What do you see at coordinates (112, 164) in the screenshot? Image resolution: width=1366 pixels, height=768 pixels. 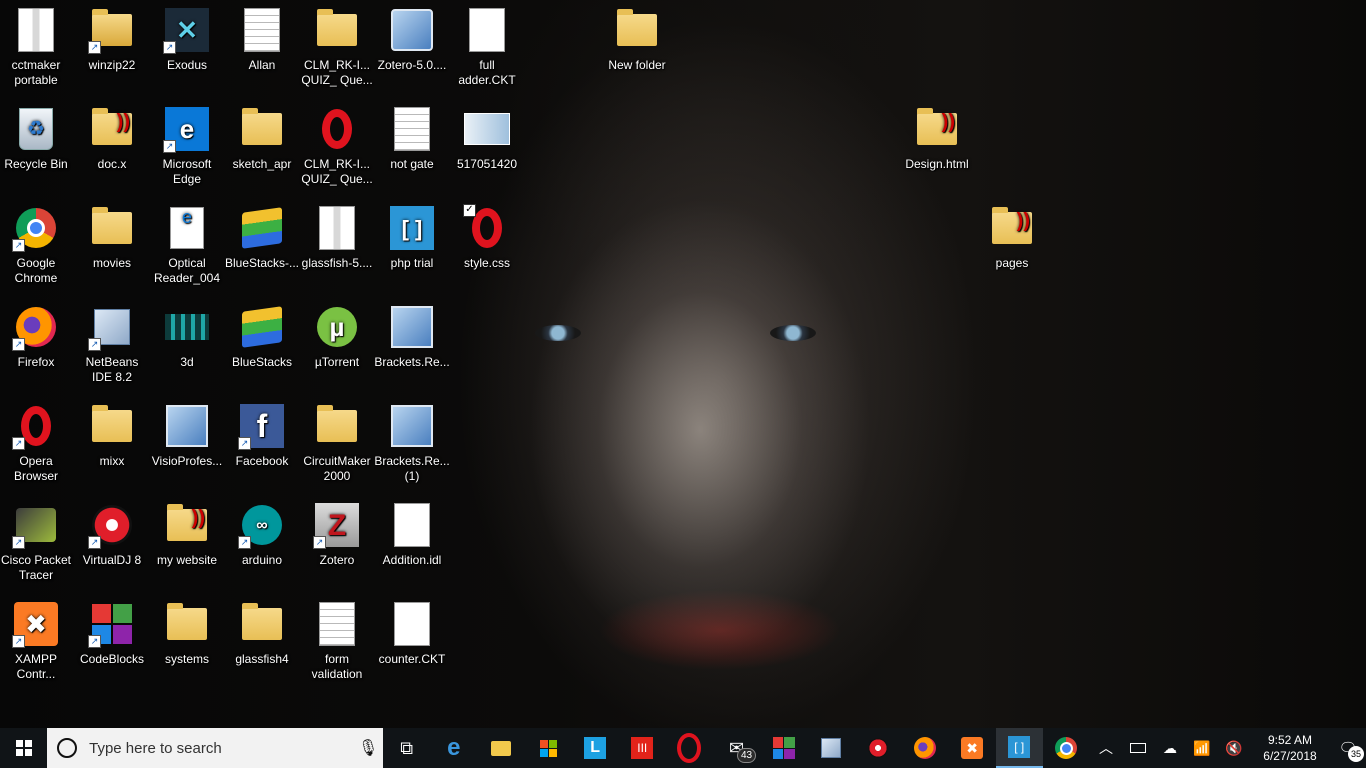 I see `desktop-icon-label: doc.x` at bounding box center [112, 164].